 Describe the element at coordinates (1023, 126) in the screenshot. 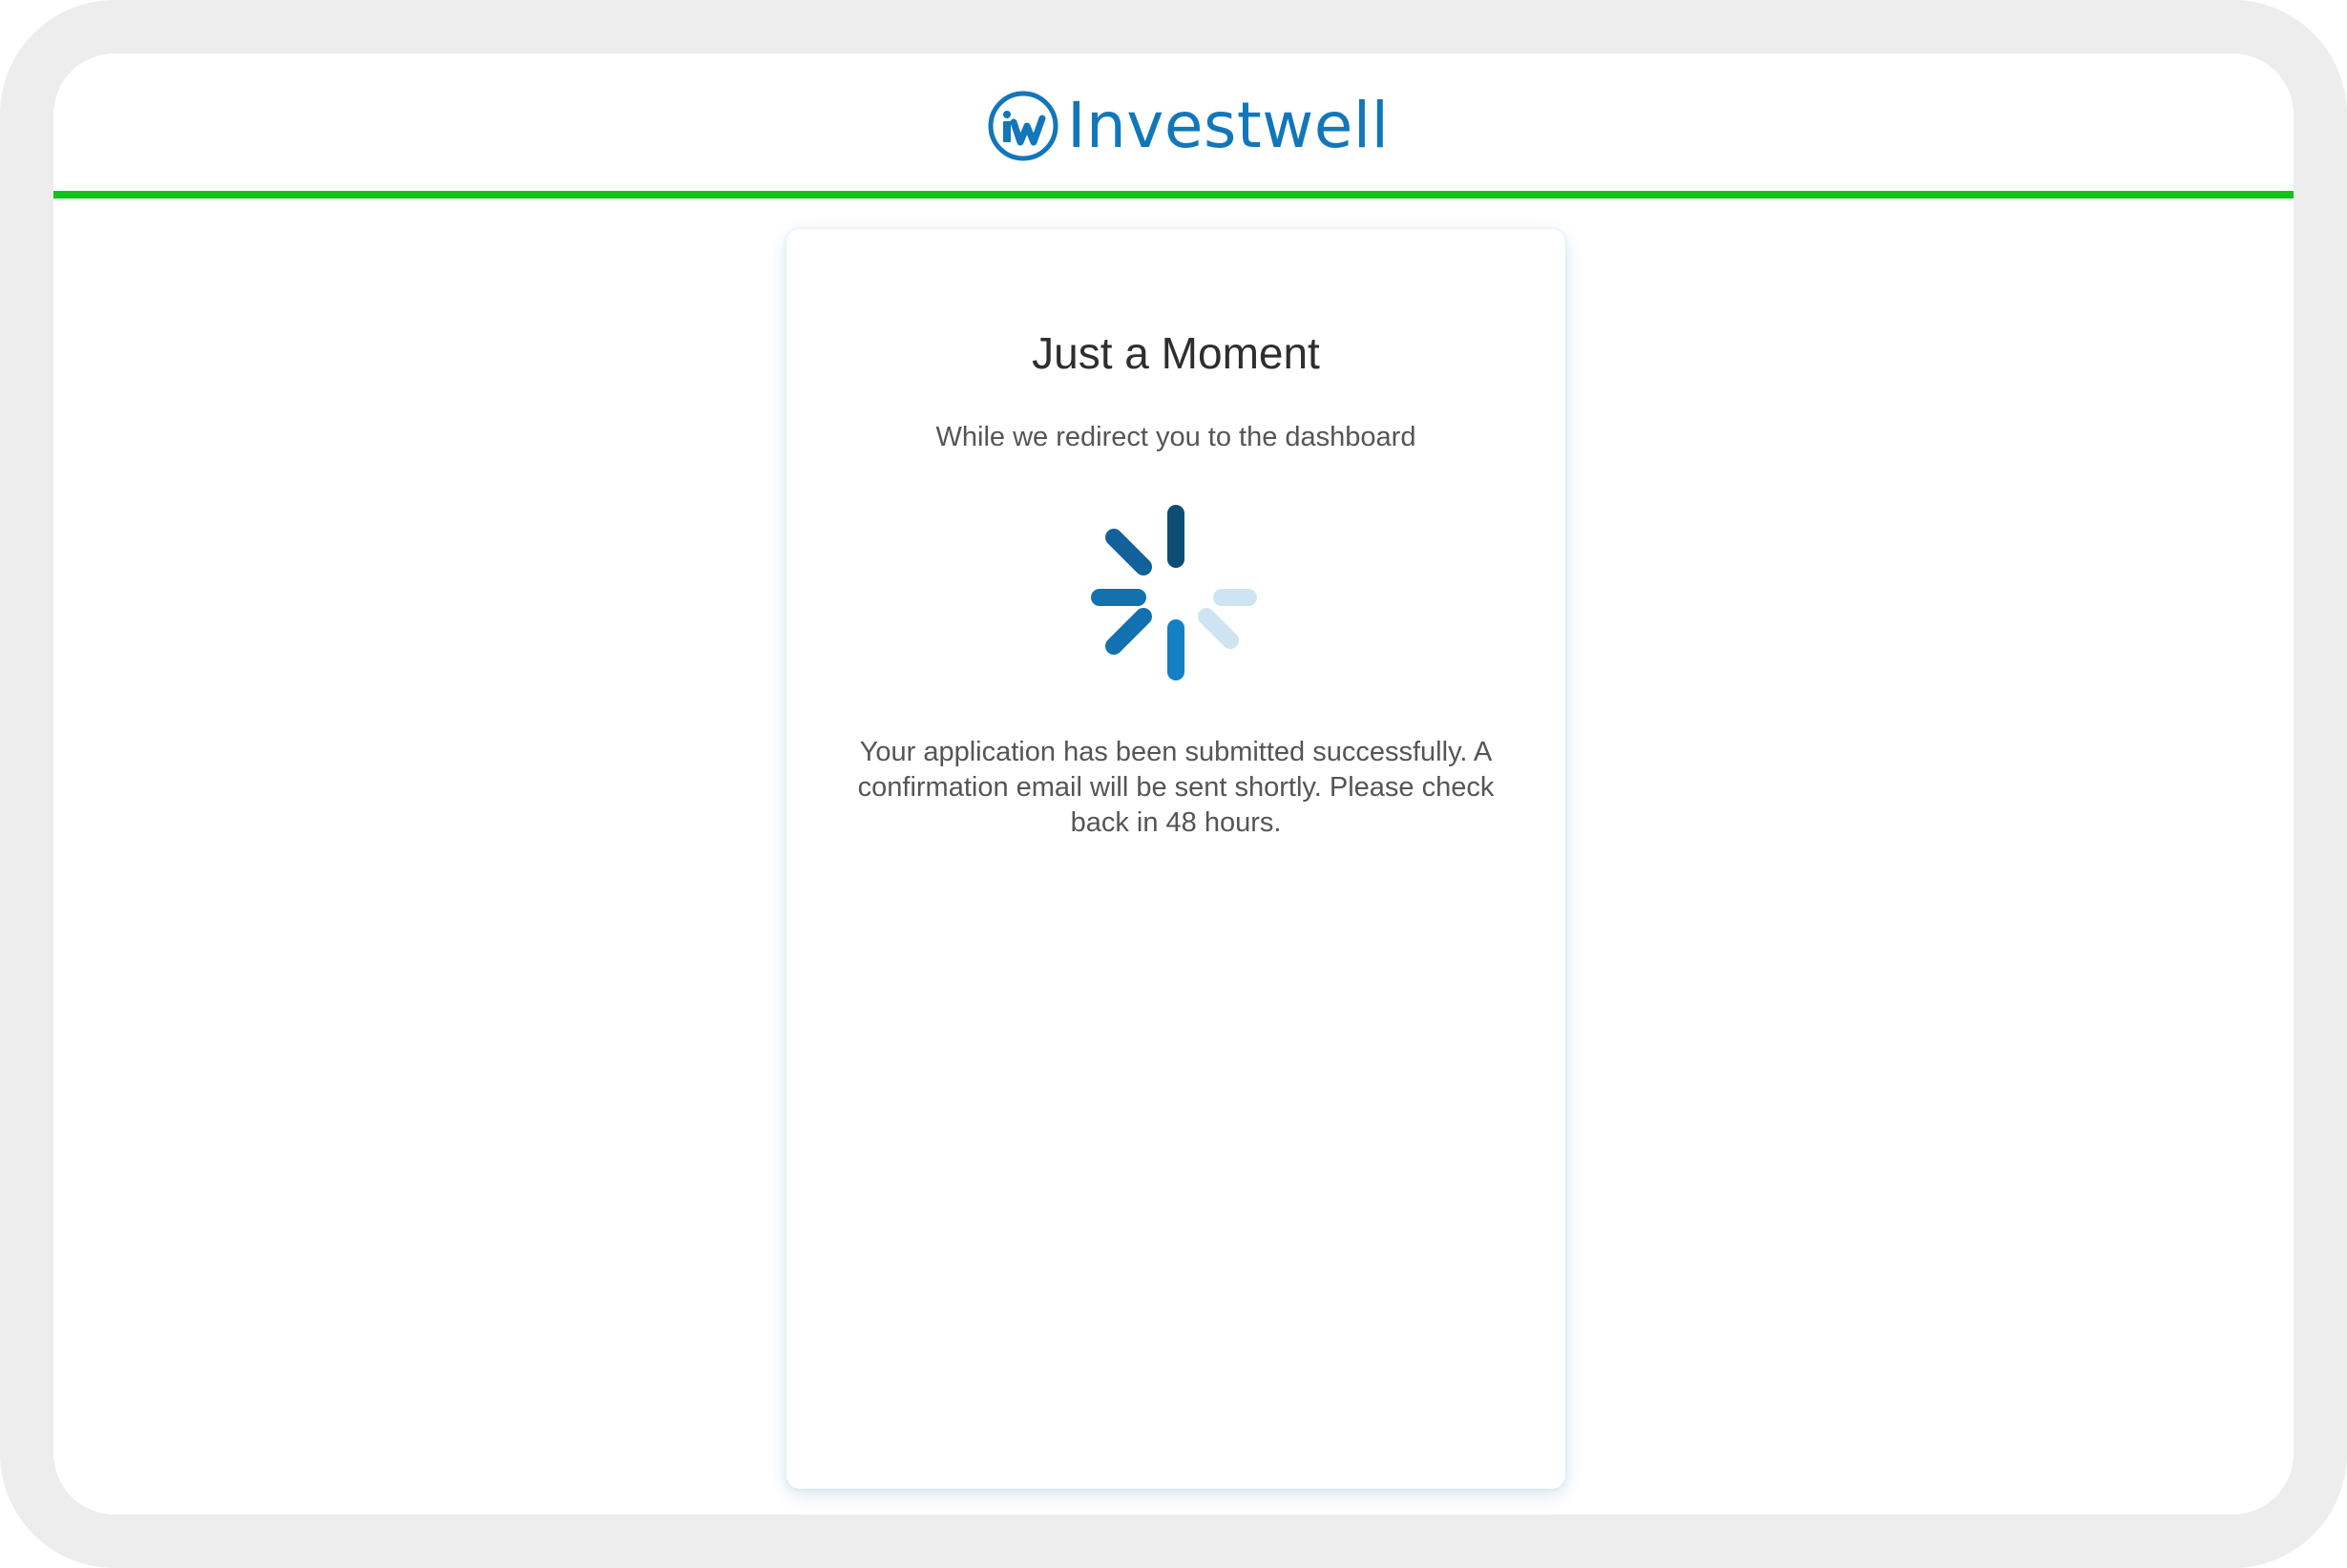

I see `investwell-logo-icon` at that location.